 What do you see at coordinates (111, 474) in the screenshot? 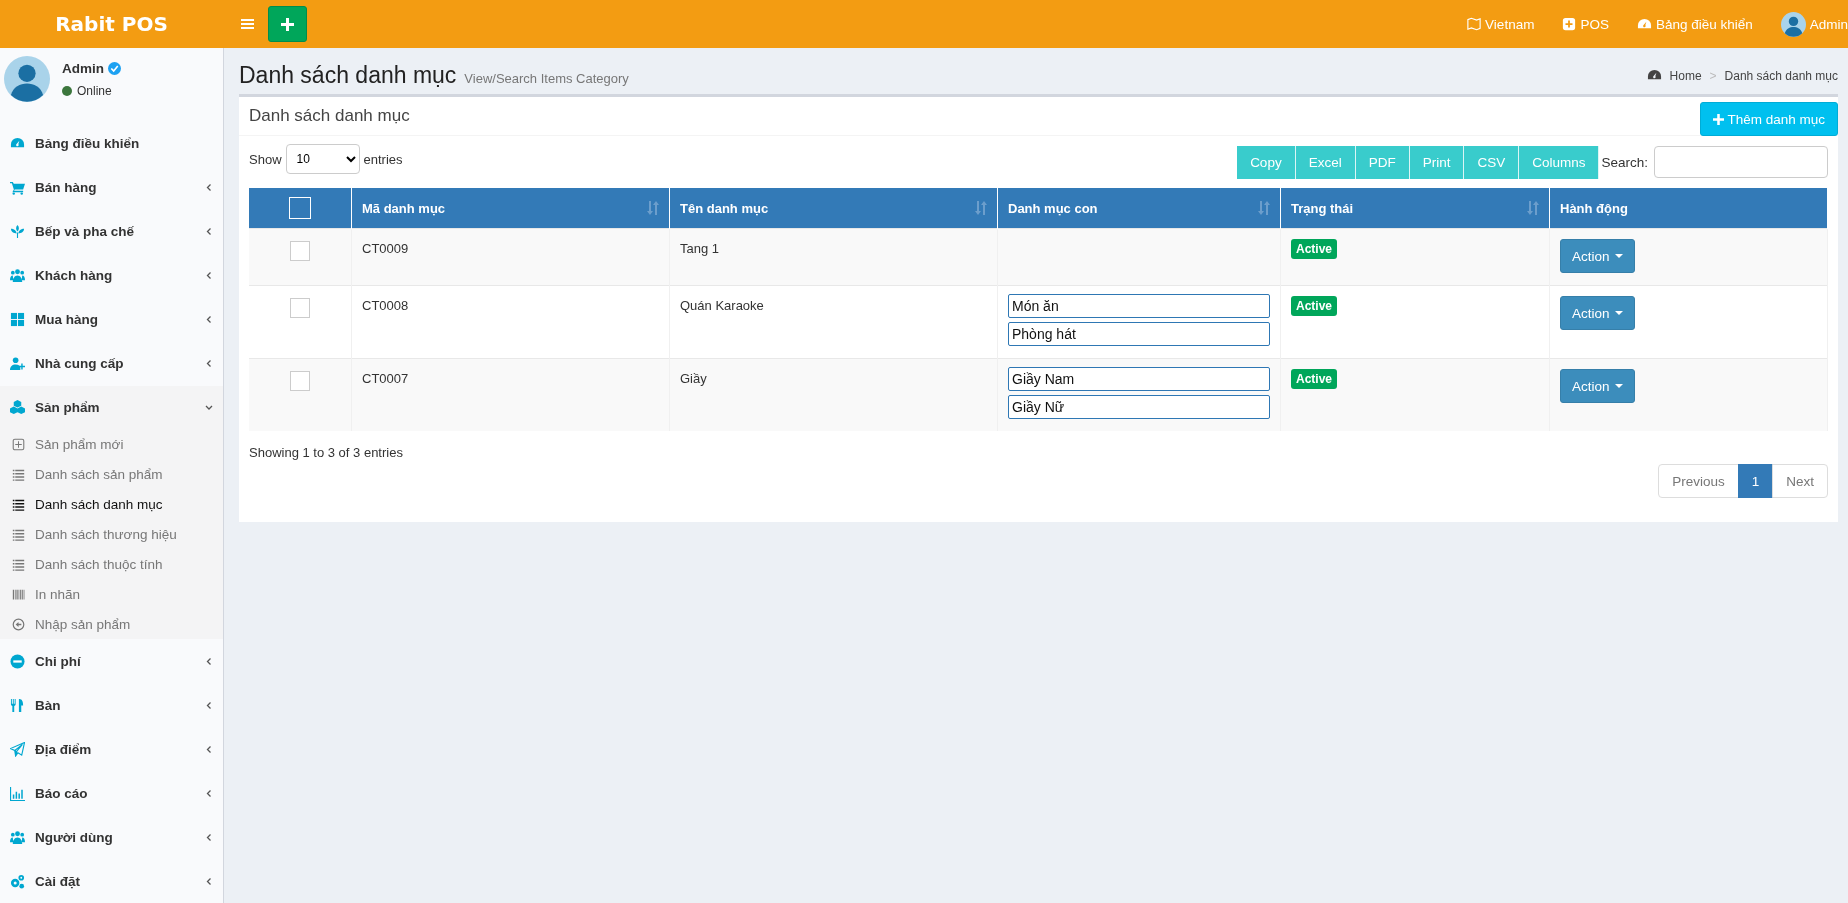
I see `submenu-item: Danh sách sản phẩm` at bounding box center [111, 474].